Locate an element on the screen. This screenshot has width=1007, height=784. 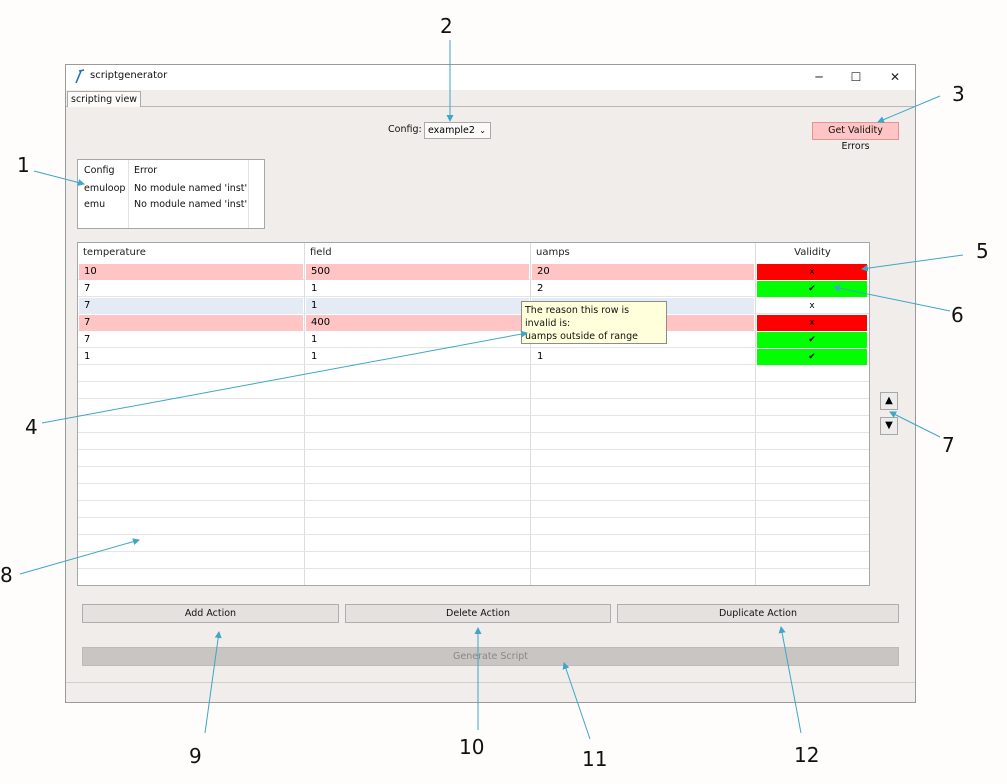
callout-label: 7 is located at coordinates (948, 445).